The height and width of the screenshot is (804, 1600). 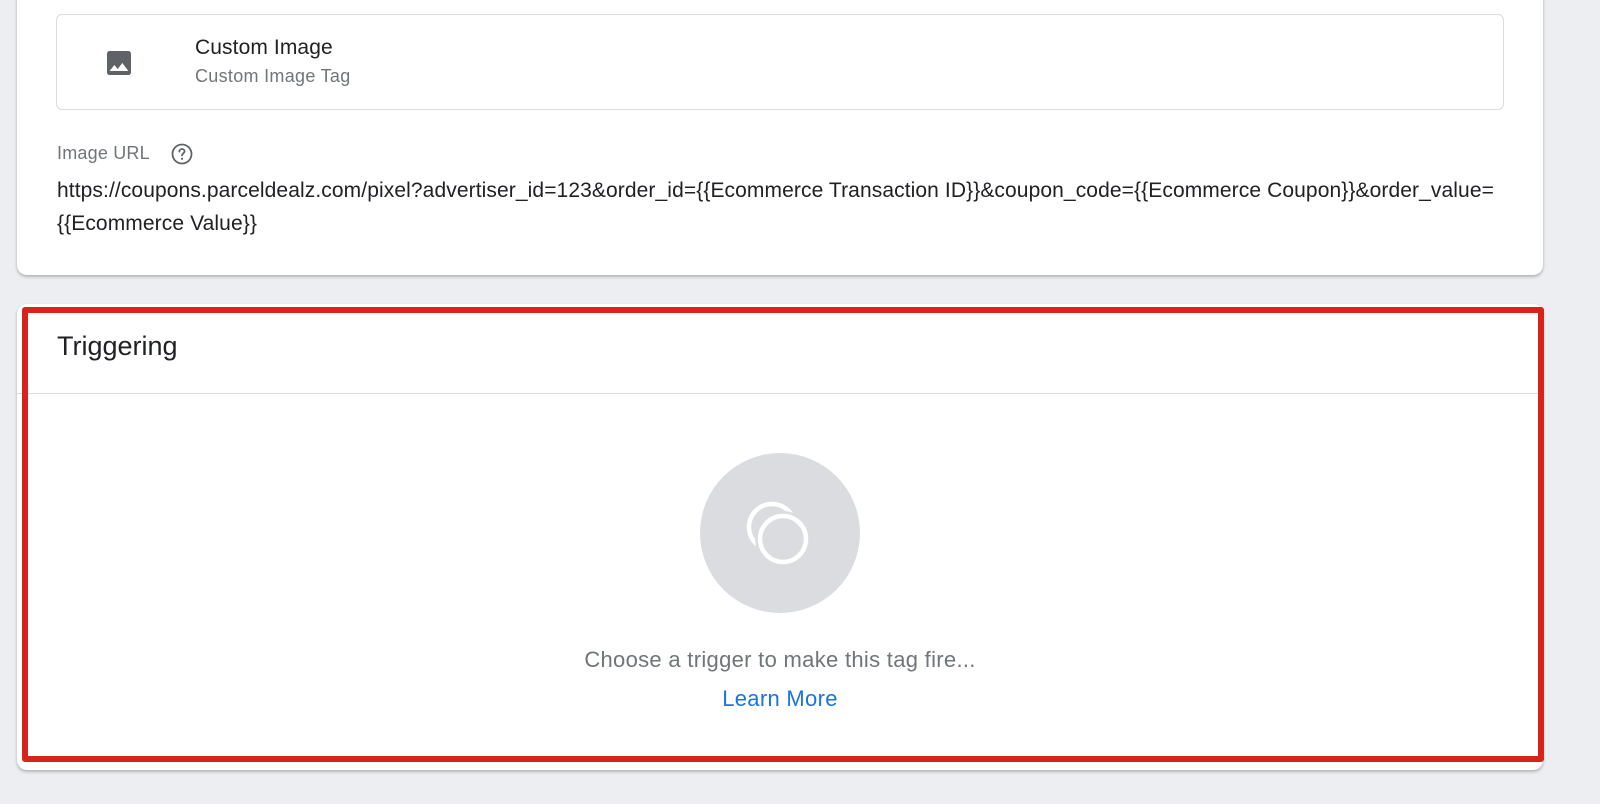 What do you see at coordinates (182, 154) in the screenshot?
I see `help-circle-icon` at bounding box center [182, 154].